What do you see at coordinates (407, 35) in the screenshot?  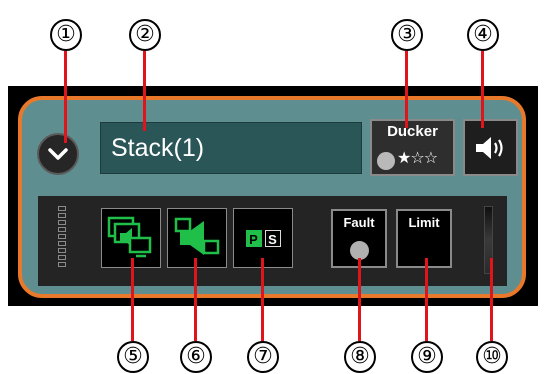 I see `callout-3: ③` at bounding box center [407, 35].